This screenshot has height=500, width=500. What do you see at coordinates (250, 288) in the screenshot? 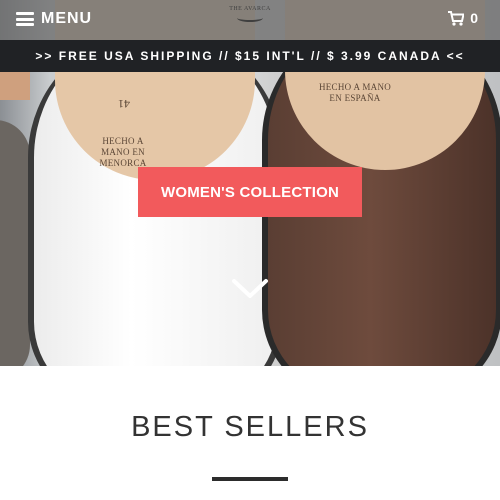
I see `chevron-down-icon` at bounding box center [250, 288].